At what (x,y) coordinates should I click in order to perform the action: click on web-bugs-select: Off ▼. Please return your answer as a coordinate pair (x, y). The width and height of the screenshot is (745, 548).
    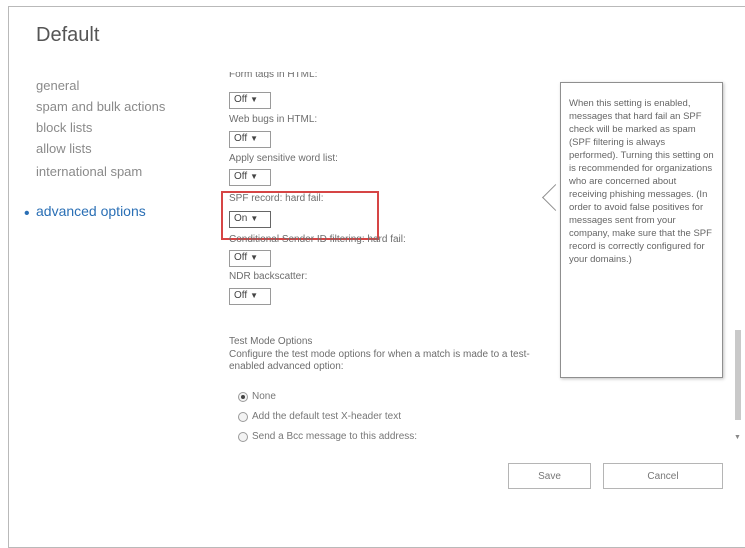
    Looking at the image, I should click on (250, 139).